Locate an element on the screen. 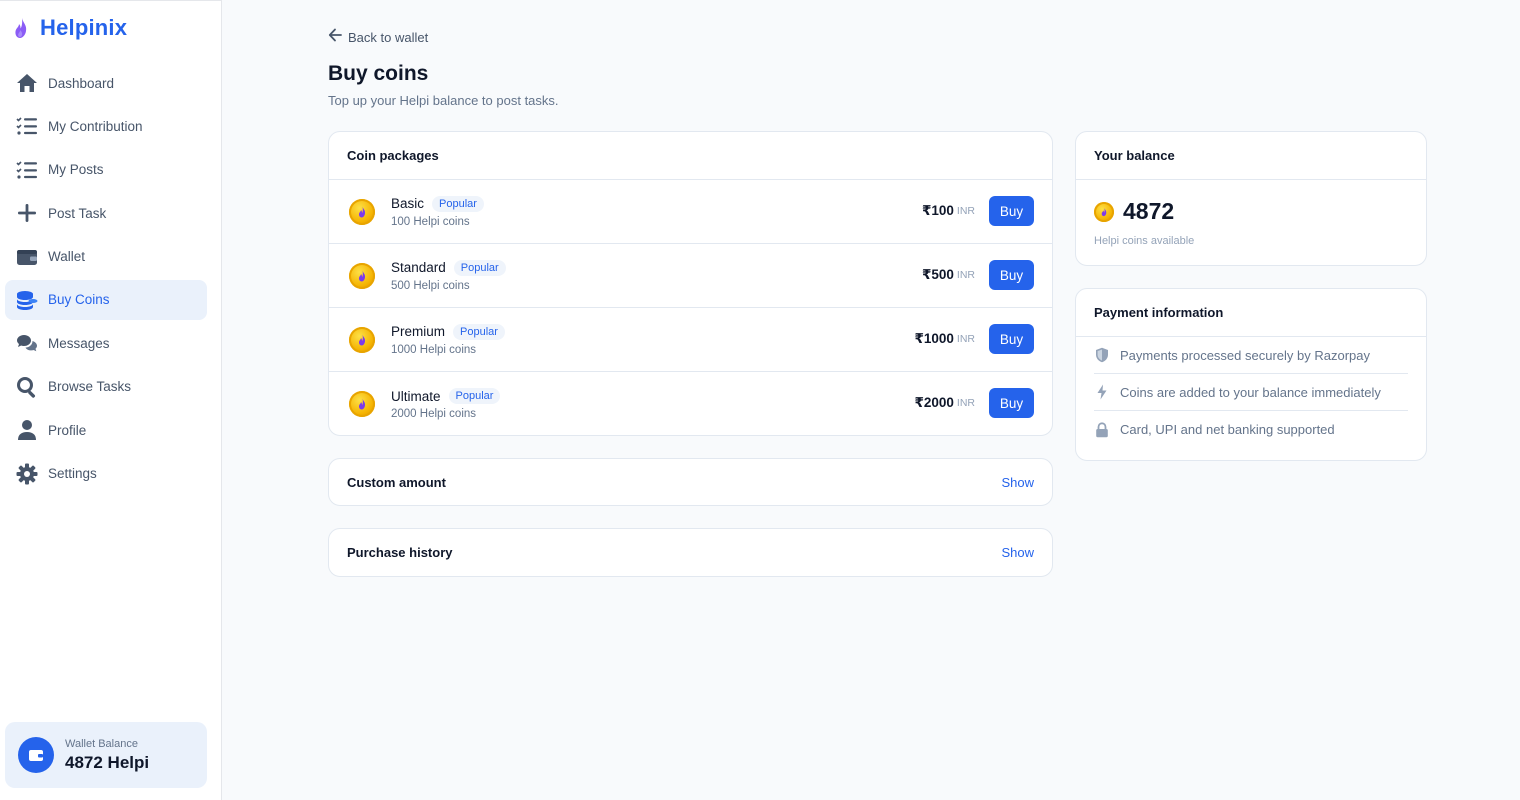  sidebar-item-label: My Posts is located at coordinates (76, 170).